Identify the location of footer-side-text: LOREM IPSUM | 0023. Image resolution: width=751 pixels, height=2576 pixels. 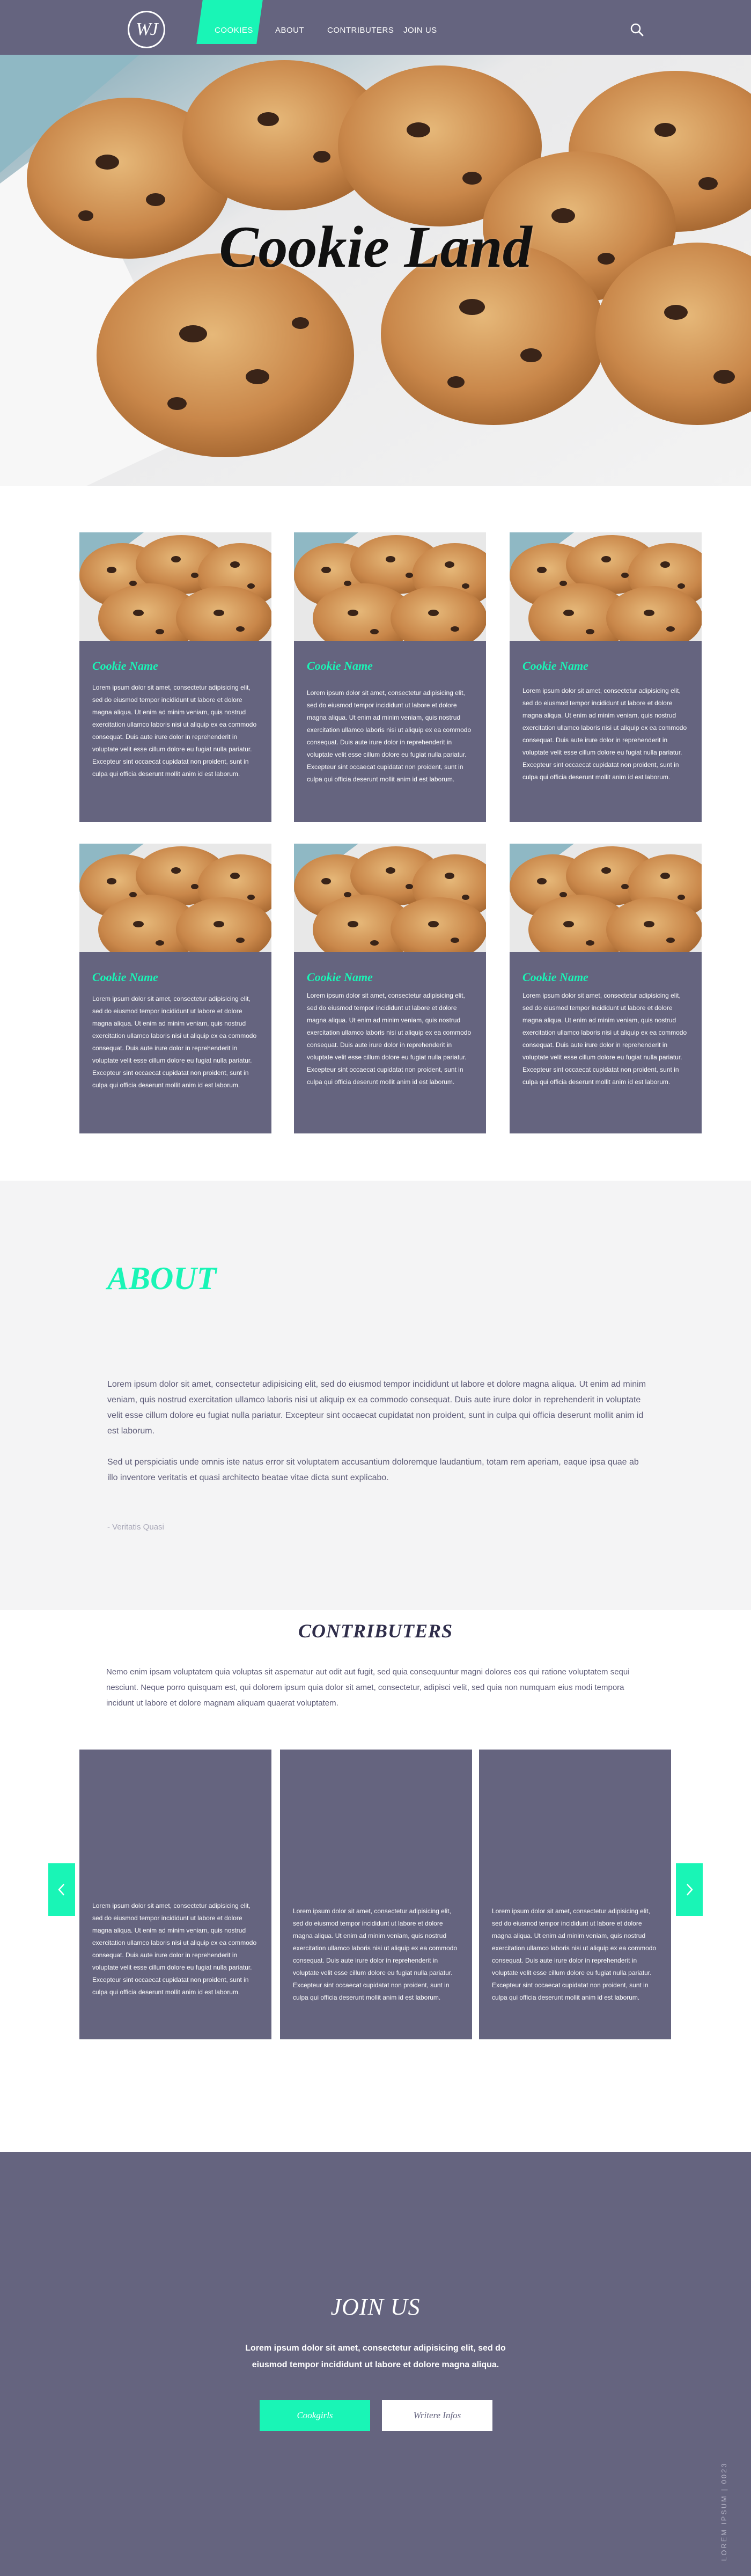
(724, 2511).